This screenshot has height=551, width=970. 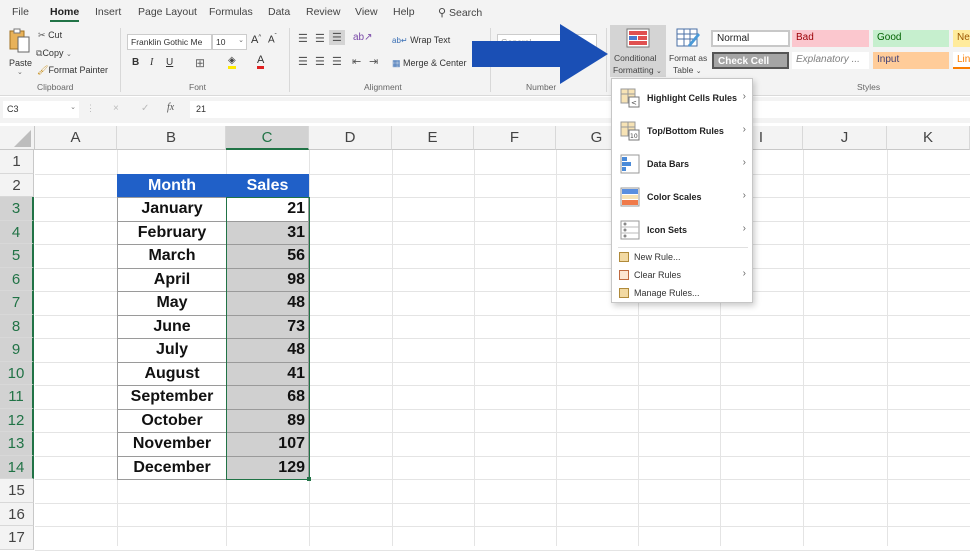 What do you see at coordinates (279, 12) in the screenshot?
I see `tab-data: Data` at bounding box center [279, 12].